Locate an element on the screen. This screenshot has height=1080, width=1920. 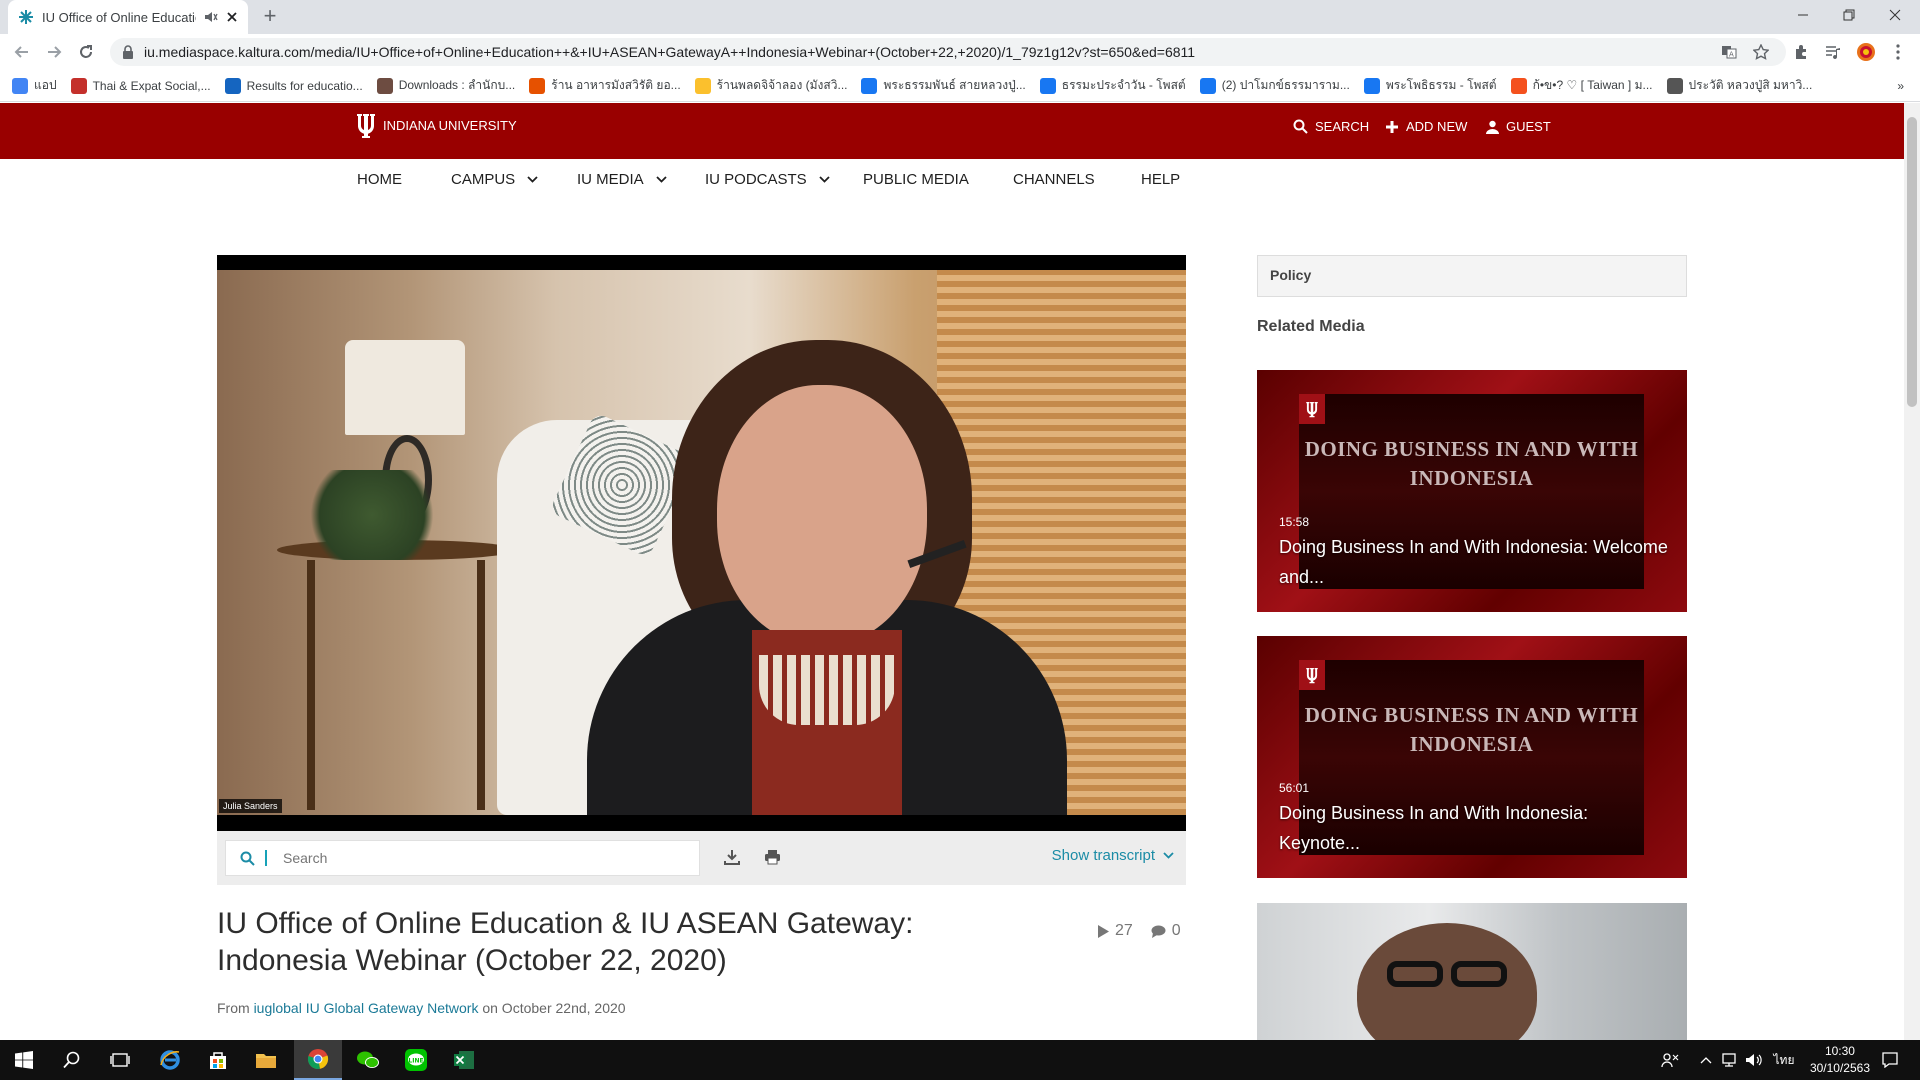
publish-date: on October 22nd, 2020 is located at coordinates (554, 1008).